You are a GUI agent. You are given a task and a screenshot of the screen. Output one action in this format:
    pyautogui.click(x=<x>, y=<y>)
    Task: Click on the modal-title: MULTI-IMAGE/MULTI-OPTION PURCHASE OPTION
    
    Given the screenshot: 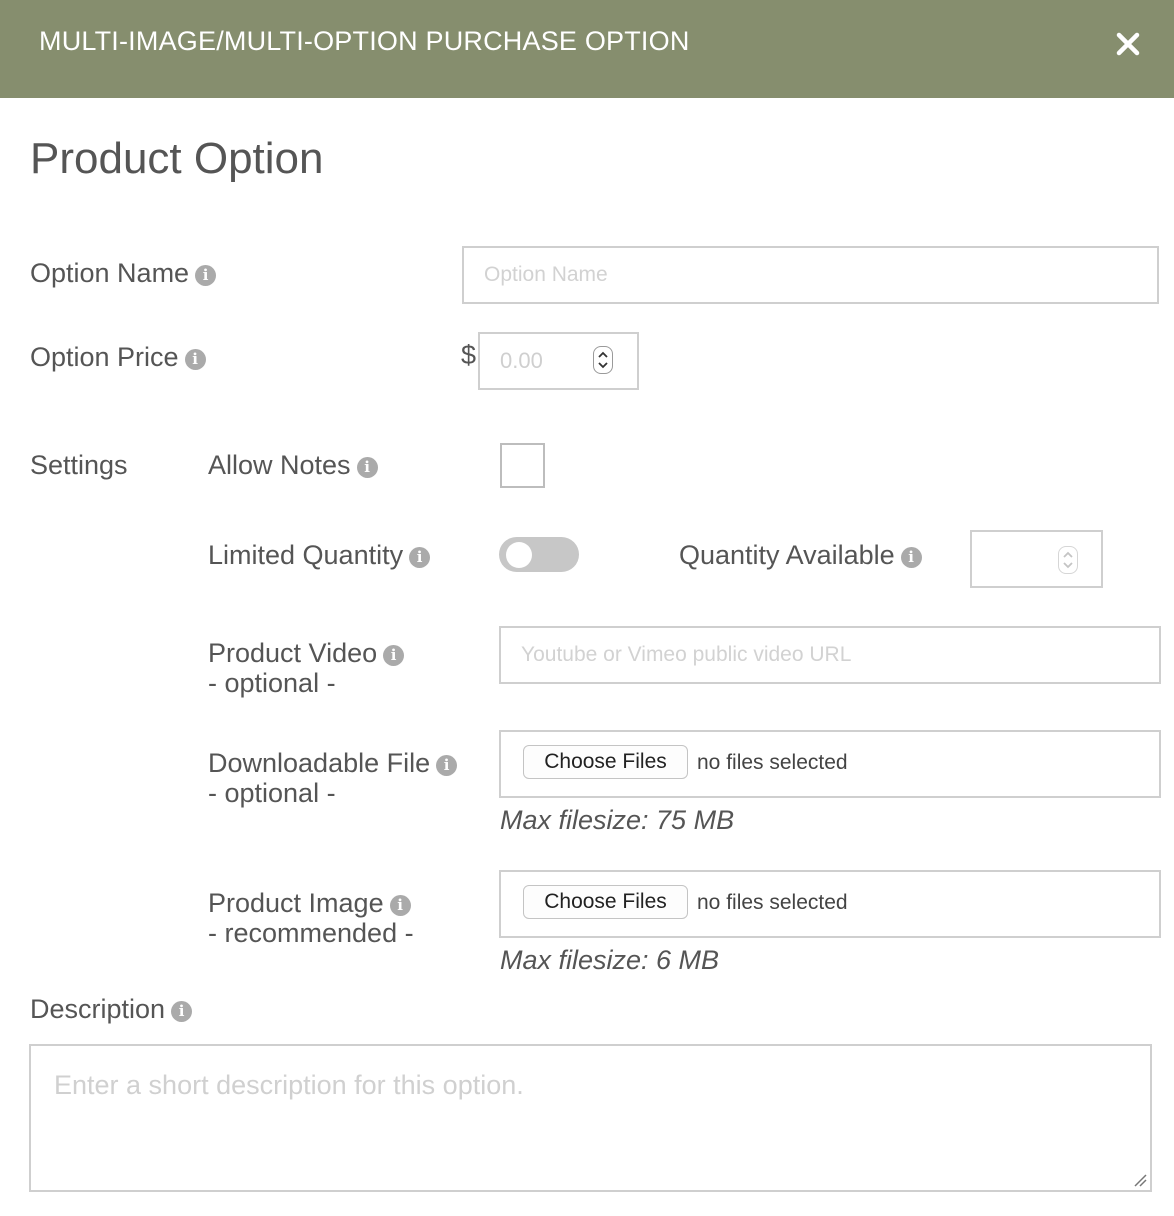 What is the action you would take?
    pyautogui.click(x=364, y=41)
    